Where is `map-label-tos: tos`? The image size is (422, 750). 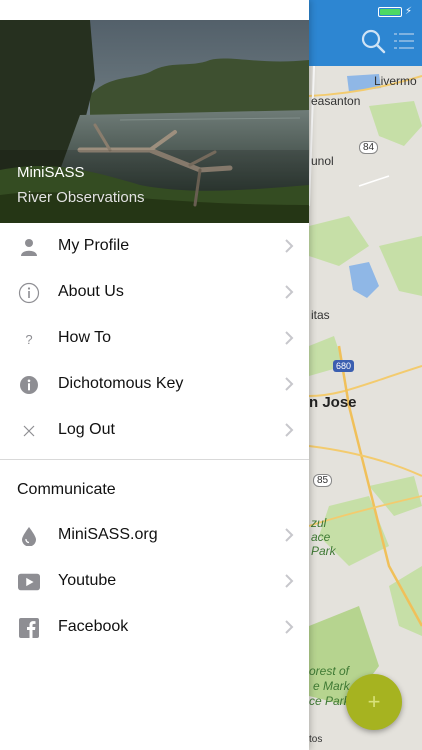 map-label-tos: tos is located at coordinates (316, 739).